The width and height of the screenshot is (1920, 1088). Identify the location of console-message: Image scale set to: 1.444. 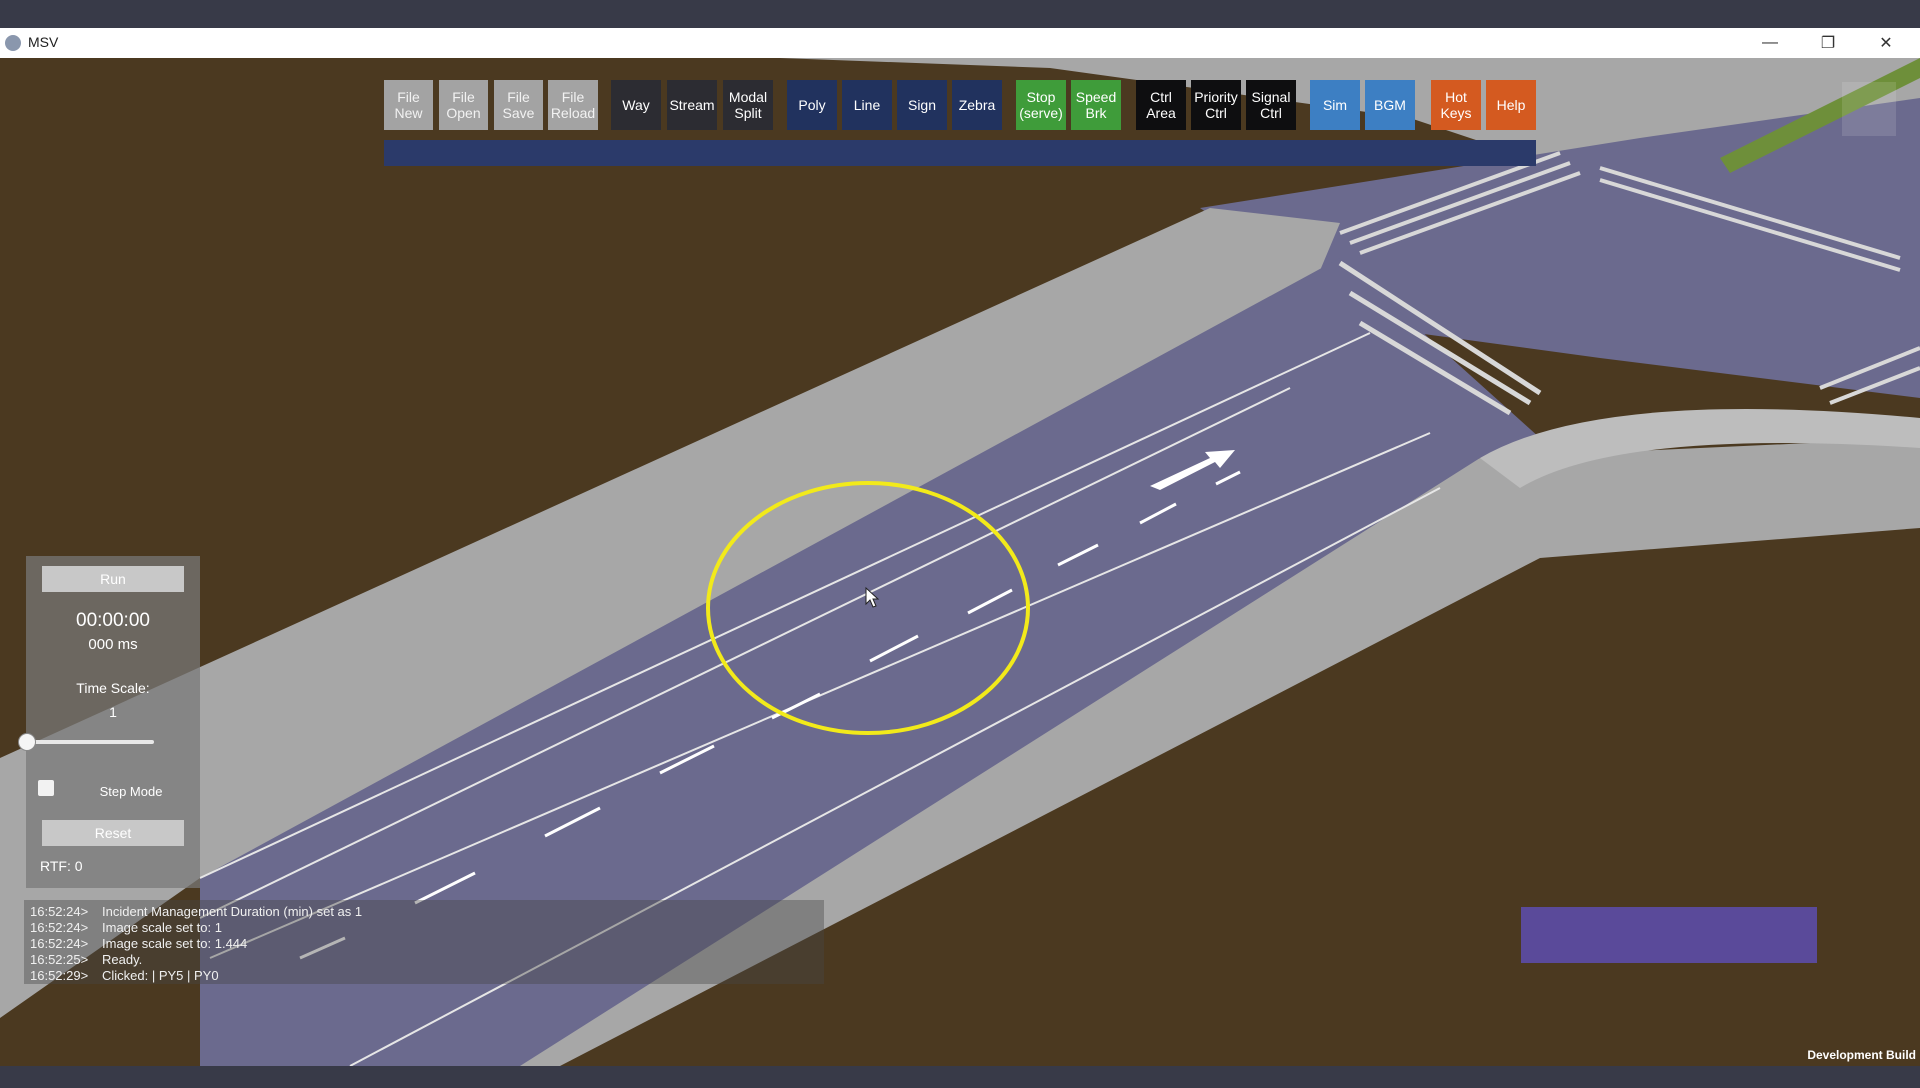
(175, 943).